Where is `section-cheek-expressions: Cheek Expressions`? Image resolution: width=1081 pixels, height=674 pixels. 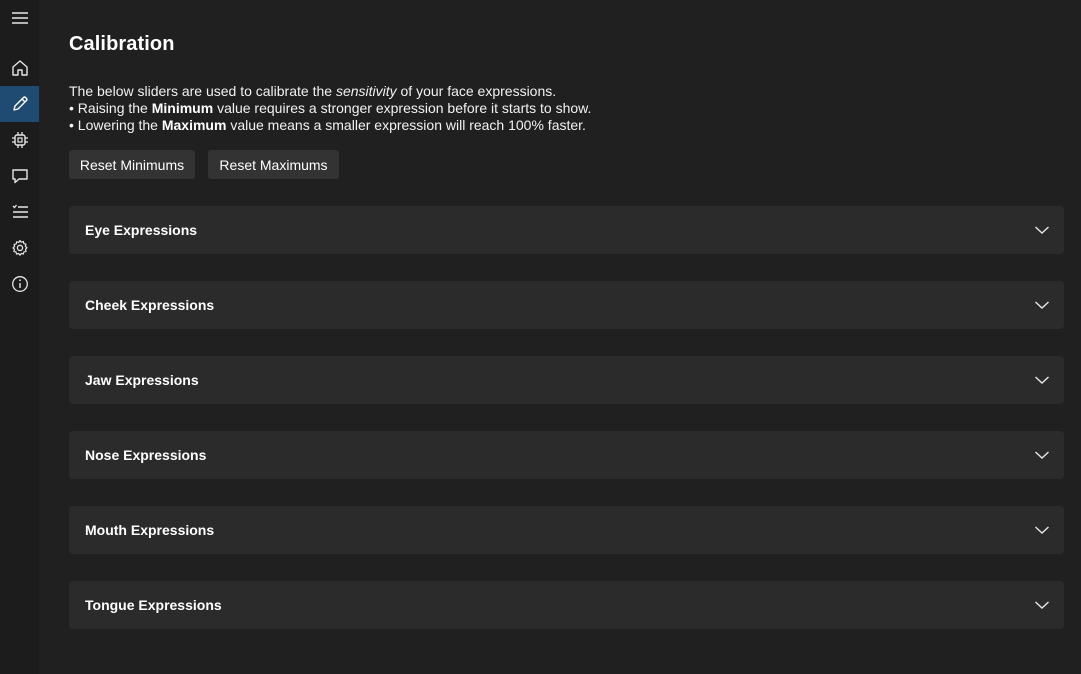 section-cheek-expressions: Cheek Expressions is located at coordinates (566, 305).